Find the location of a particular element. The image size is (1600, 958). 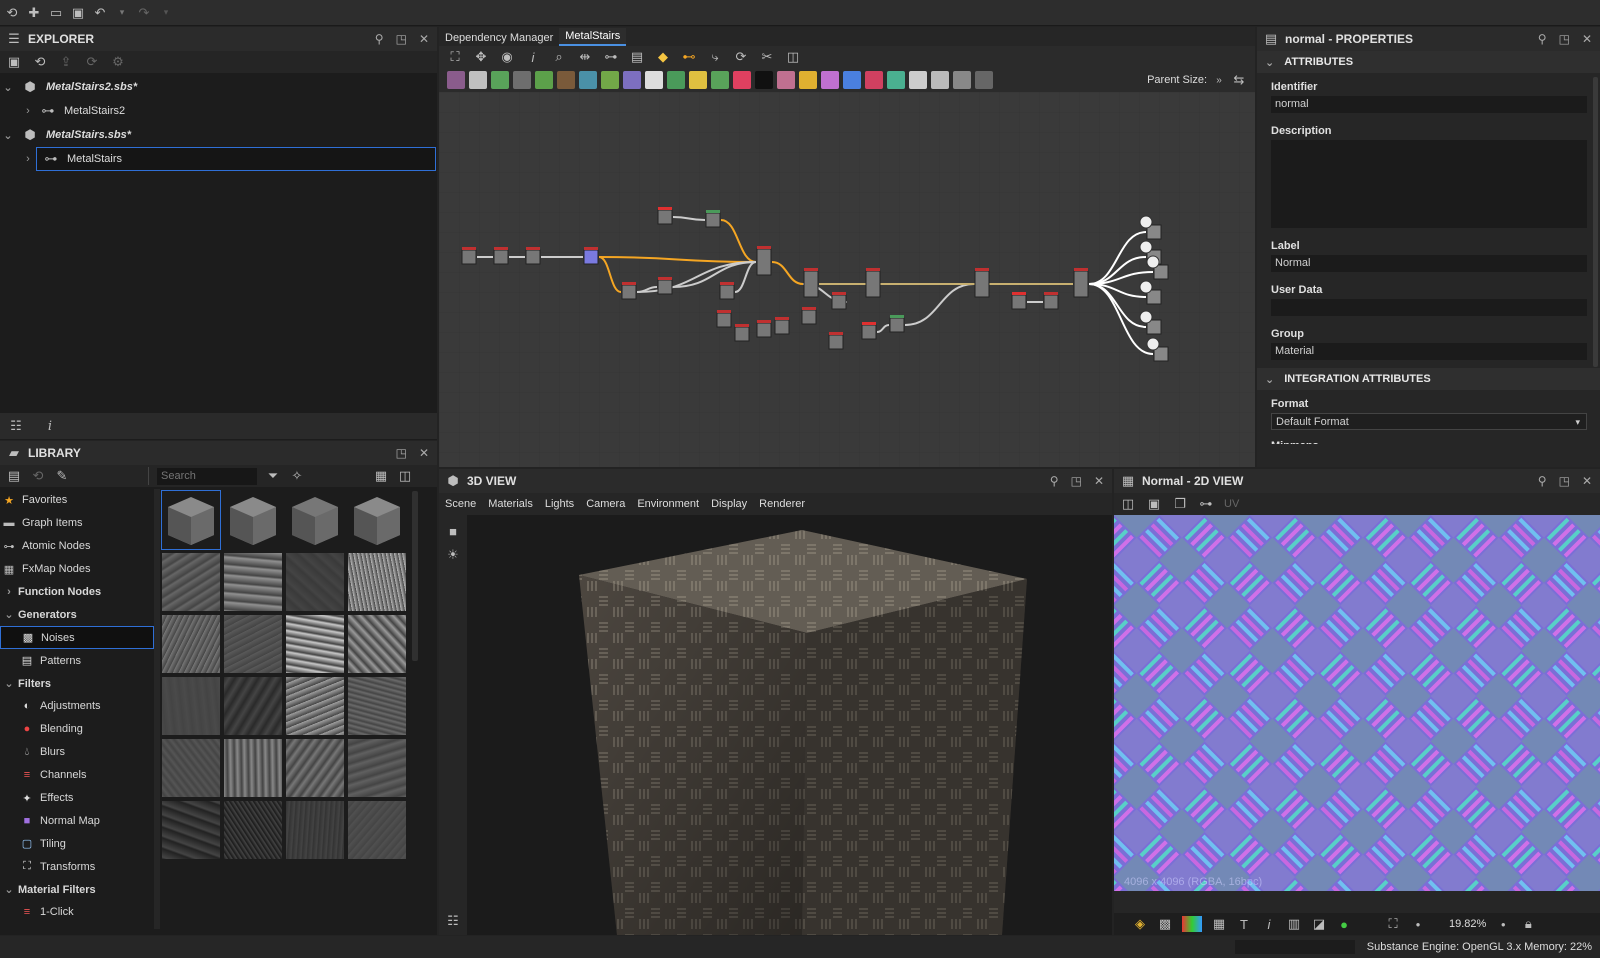

menu-renderer: Renderer is located at coordinates (782, 504).